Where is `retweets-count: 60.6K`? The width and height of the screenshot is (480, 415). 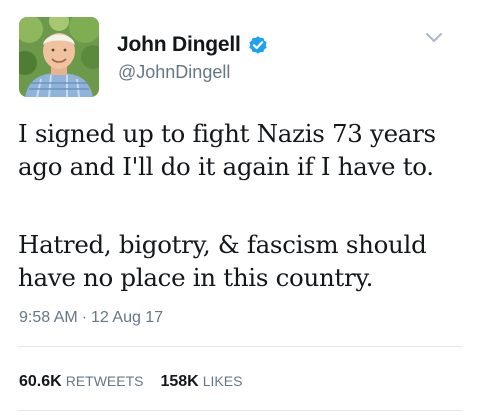
retweets-count: 60.6K is located at coordinates (40, 381).